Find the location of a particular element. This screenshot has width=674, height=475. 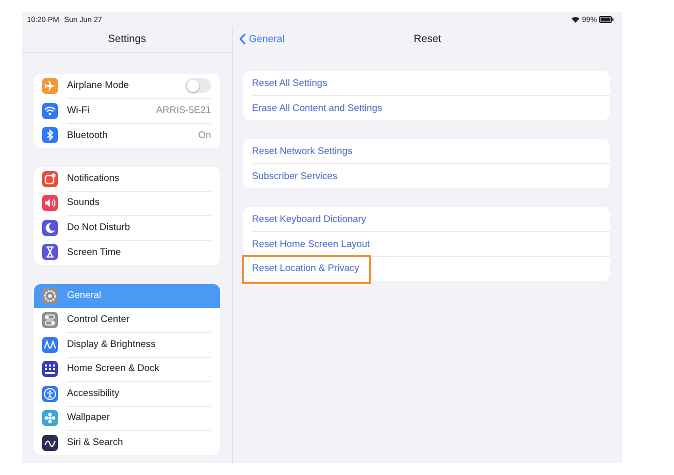

sidebar-item: Siri & Search is located at coordinates (127, 442).